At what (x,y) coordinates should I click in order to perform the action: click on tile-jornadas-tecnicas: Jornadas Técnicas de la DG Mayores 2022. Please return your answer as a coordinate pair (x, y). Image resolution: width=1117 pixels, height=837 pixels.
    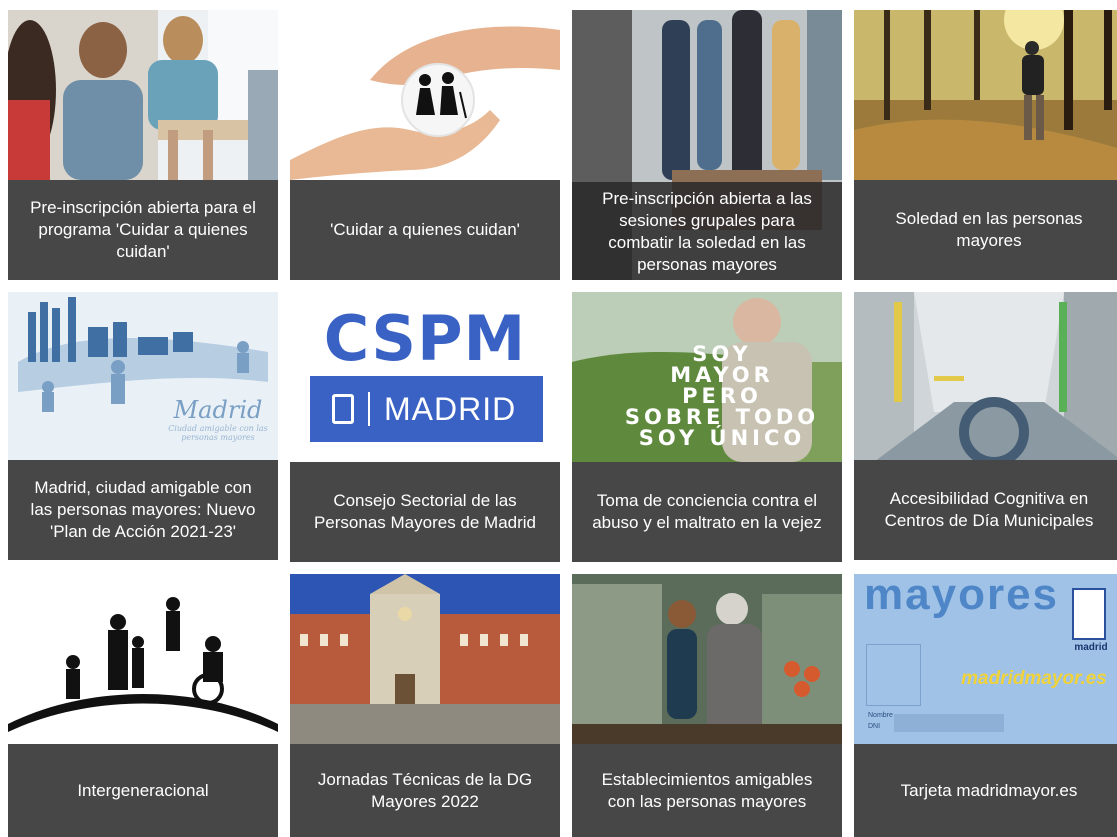
    Looking at the image, I should click on (425, 705).